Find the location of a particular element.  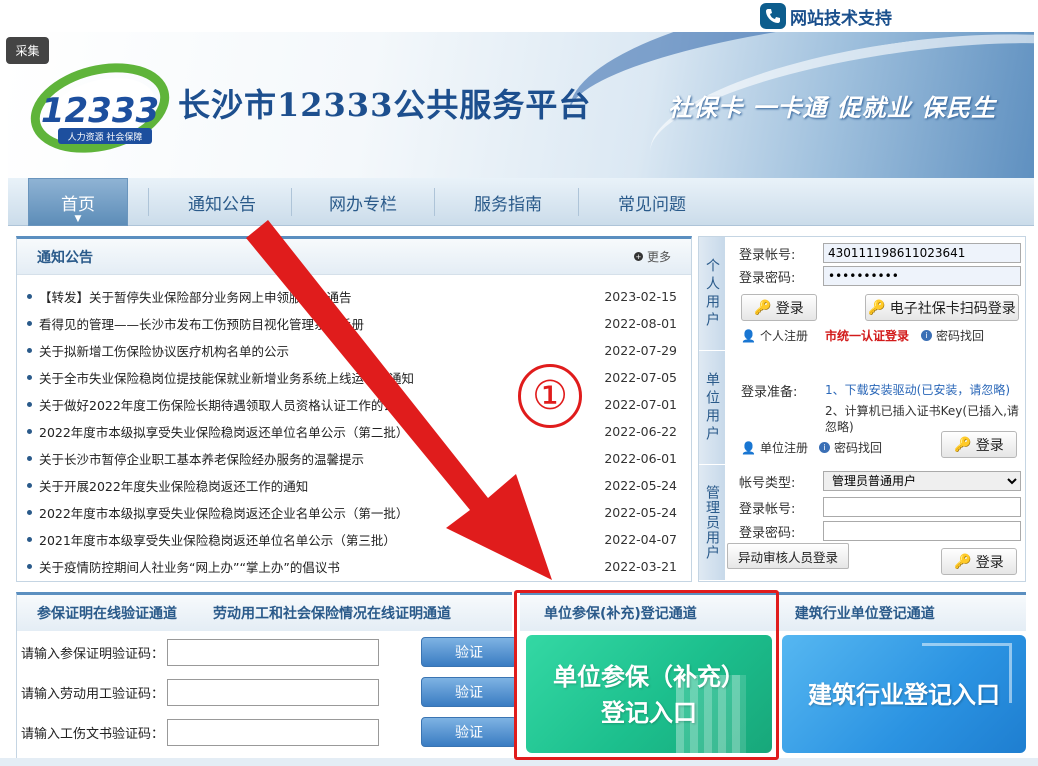

notice-item: 关于疫情防控期间人社业务“网上办”“掌上办”的倡议书 2022-03-21 is located at coordinates (354, 566).